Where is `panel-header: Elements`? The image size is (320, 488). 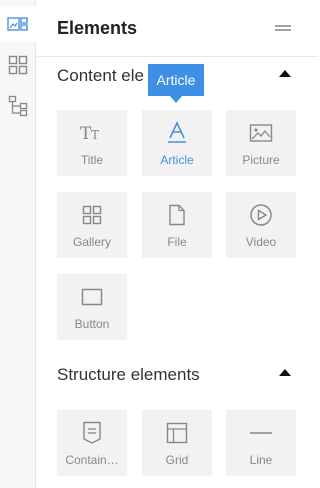 panel-header: Elements is located at coordinates (177, 28).